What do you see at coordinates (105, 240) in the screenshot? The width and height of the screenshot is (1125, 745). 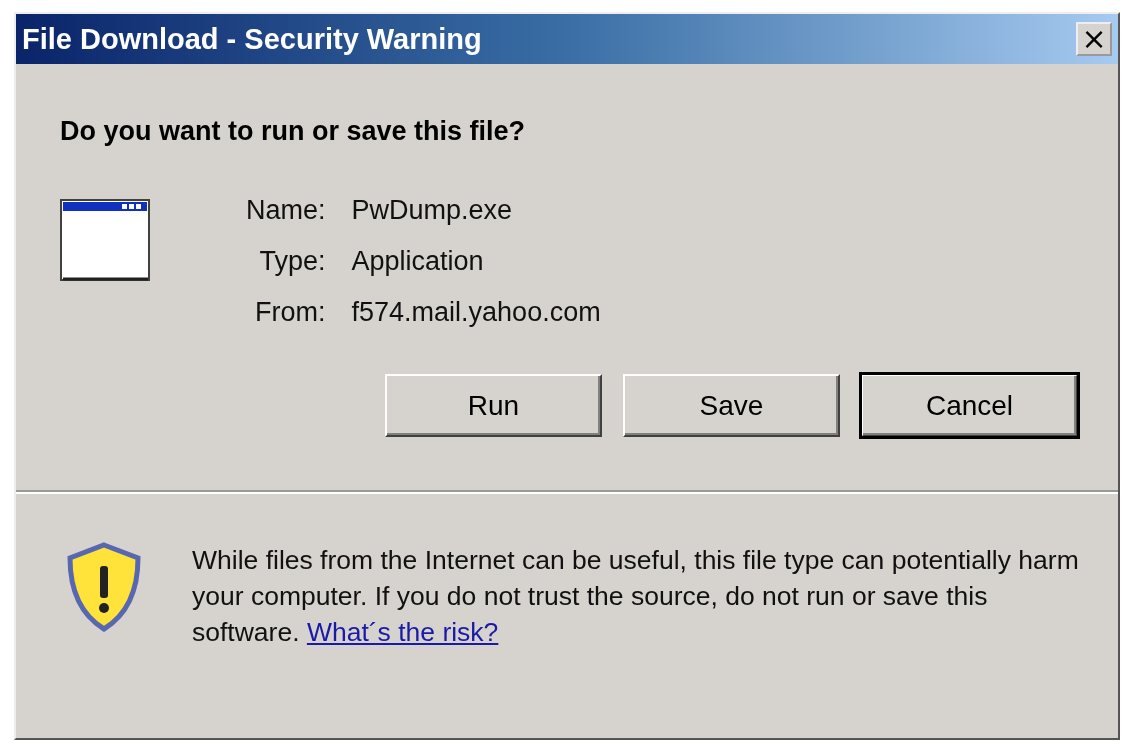 I see `application-window-icon` at bounding box center [105, 240].